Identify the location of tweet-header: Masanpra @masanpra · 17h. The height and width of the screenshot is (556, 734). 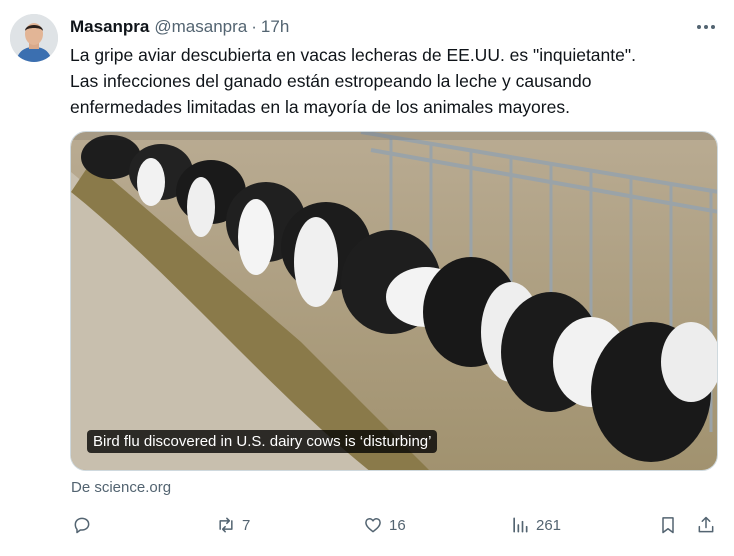
(179, 27).